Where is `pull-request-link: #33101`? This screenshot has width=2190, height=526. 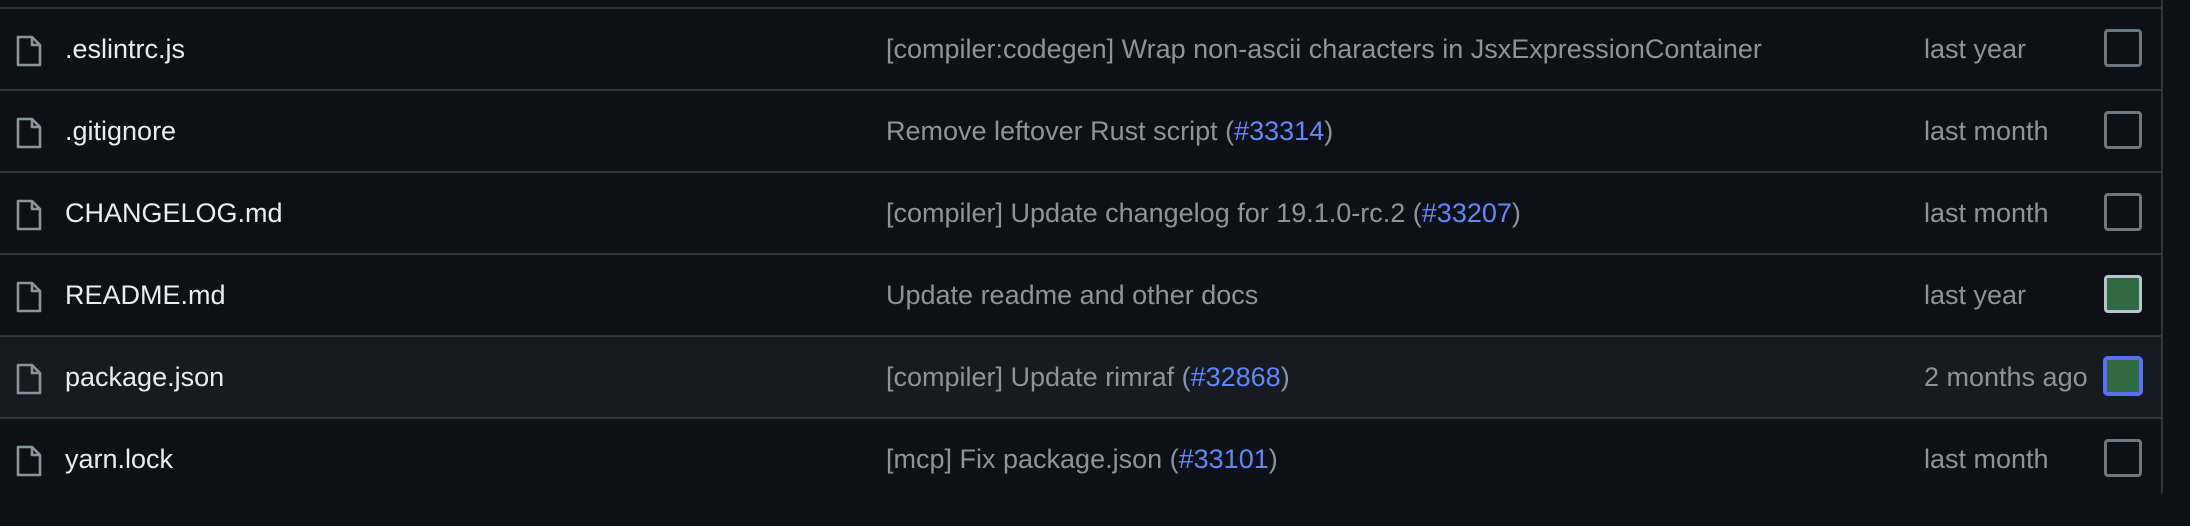
pull-request-link: #33101 is located at coordinates (1224, 459).